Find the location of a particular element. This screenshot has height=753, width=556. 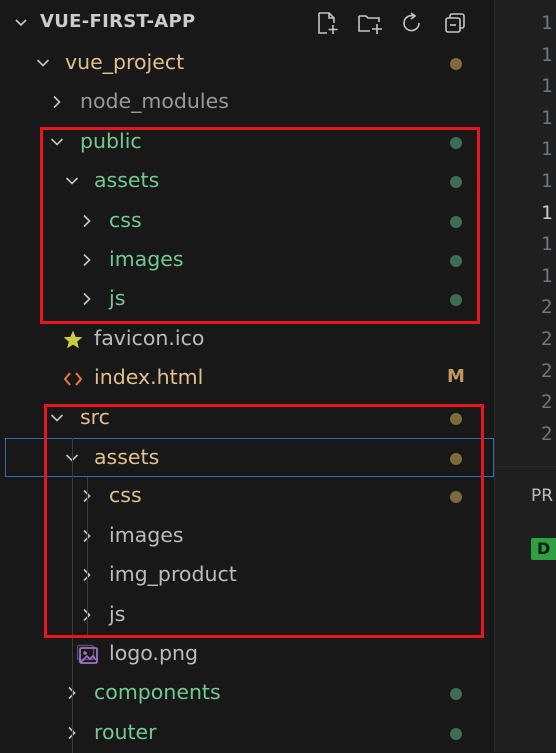

tree-item-label: router is located at coordinates (125, 731).